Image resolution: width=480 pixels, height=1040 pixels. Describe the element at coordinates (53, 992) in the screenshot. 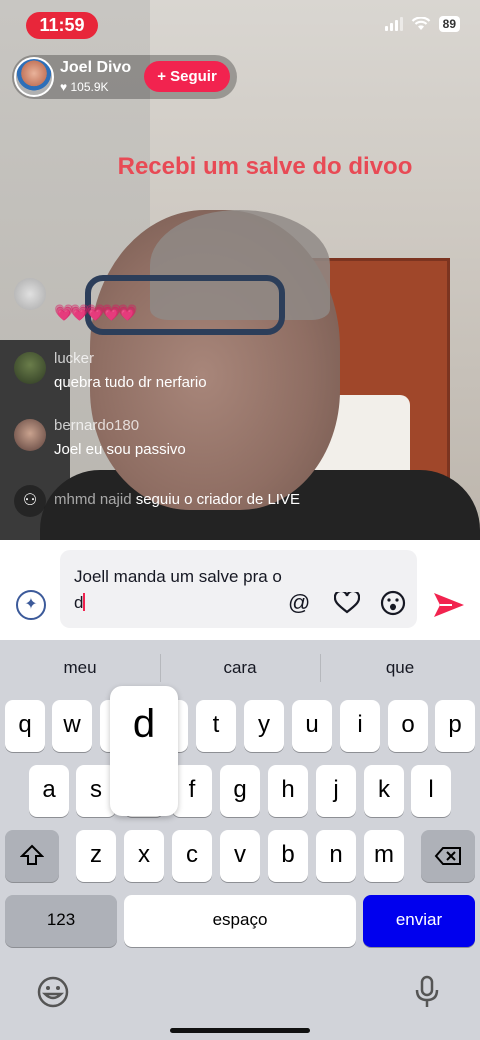

I see `emoji-keyboard-icon` at that location.